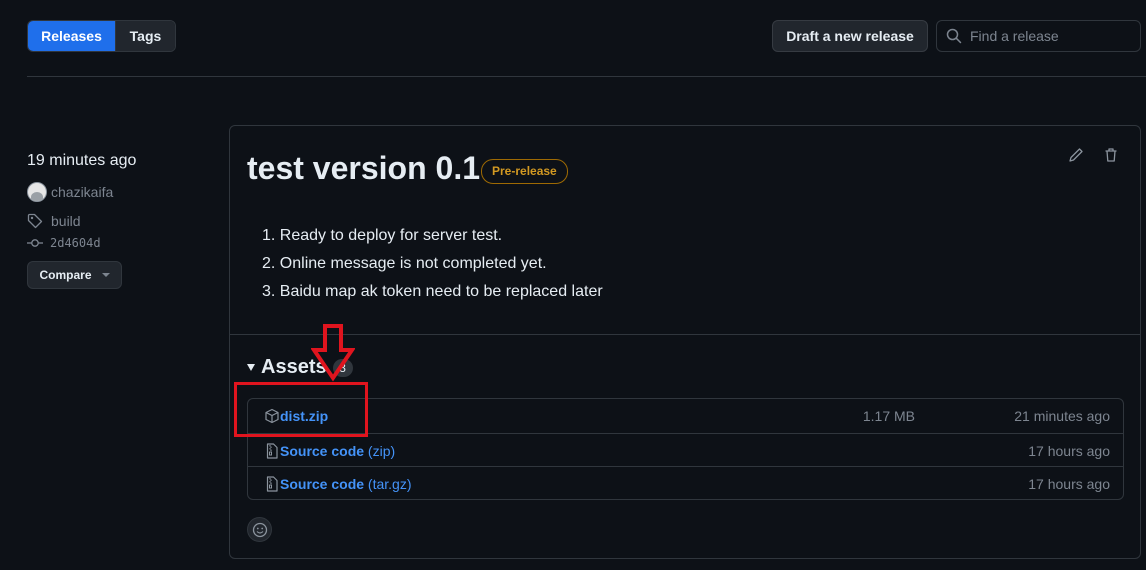 The height and width of the screenshot is (570, 1146). What do you see at coordinates (66, 221) in the screenshot?
I see `tag-name: build` at bounding box center [66, 221].